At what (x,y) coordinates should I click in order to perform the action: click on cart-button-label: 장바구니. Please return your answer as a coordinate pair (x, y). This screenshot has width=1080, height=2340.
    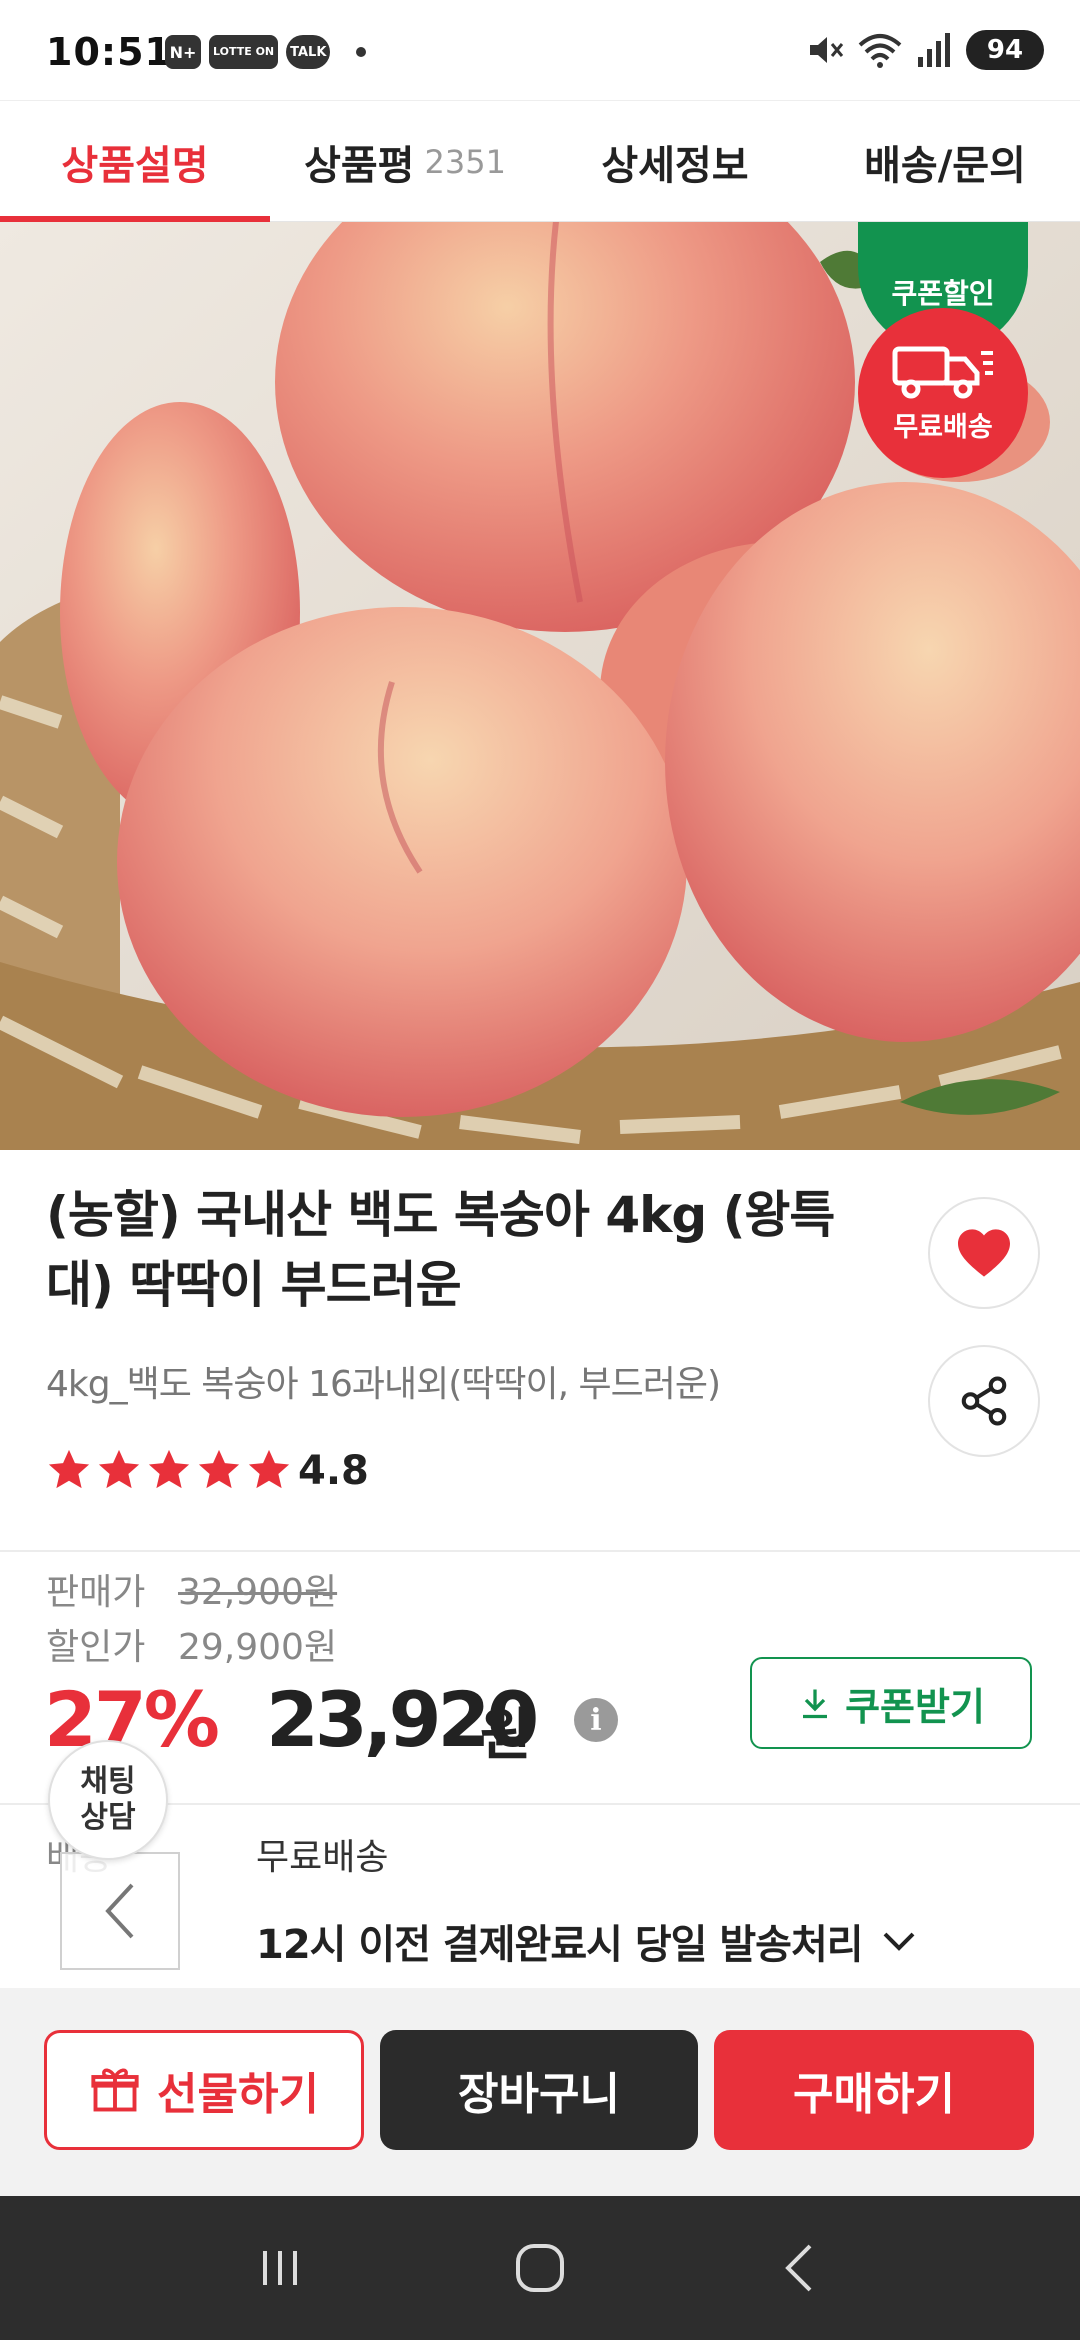
    Looking at the image, I should click on (539, 2094).